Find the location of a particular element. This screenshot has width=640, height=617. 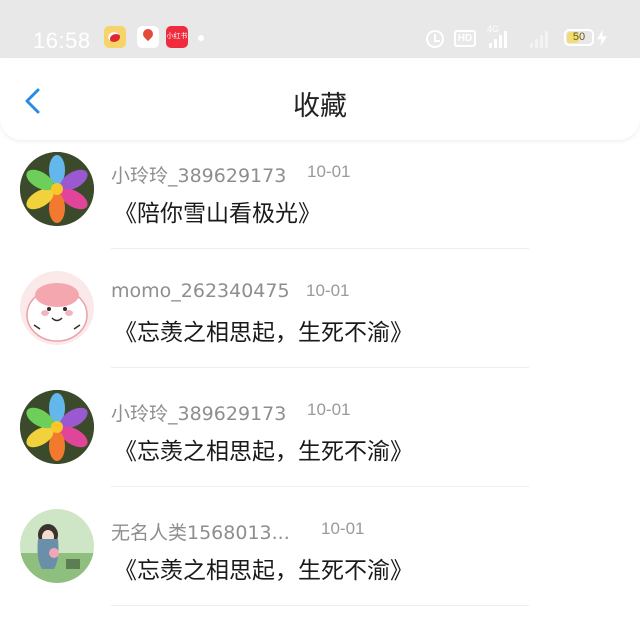

weibo-icon is located at coordinates (115, 37).